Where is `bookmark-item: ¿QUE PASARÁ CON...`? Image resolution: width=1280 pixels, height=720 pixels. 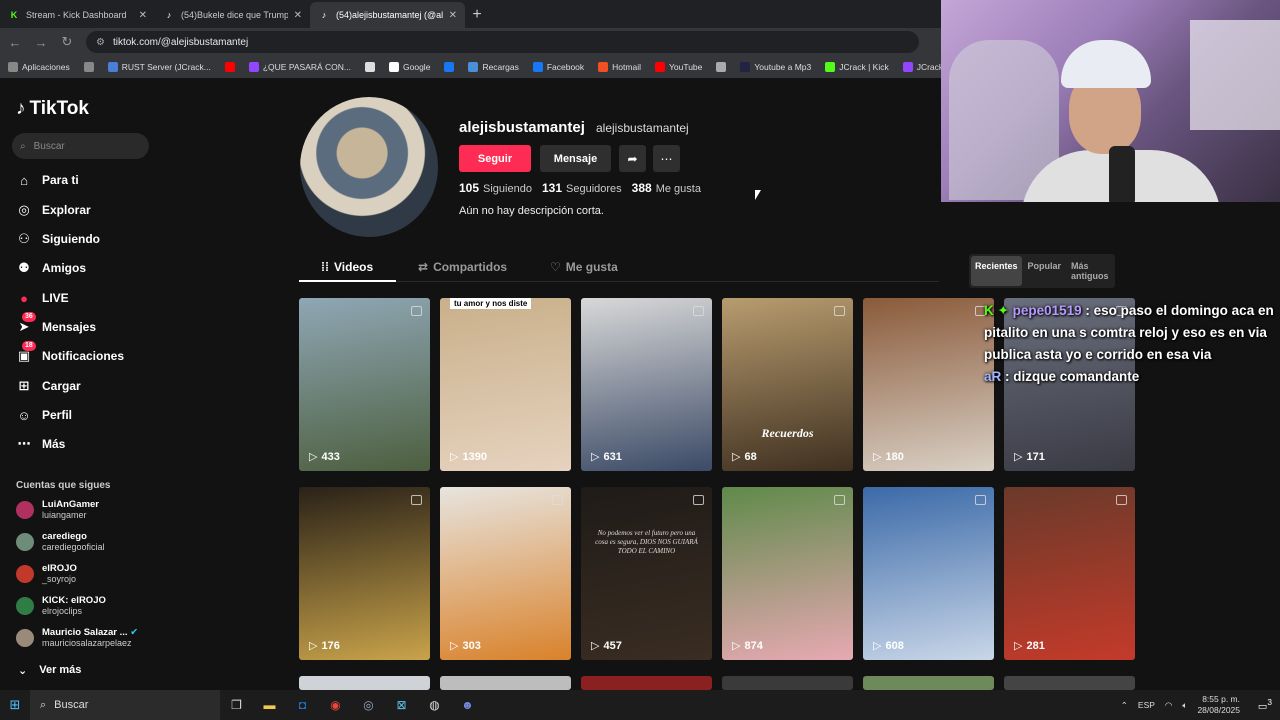 bookmark-item: ¿QUE PASARÁ CON... is located at coordinates (299, 67).